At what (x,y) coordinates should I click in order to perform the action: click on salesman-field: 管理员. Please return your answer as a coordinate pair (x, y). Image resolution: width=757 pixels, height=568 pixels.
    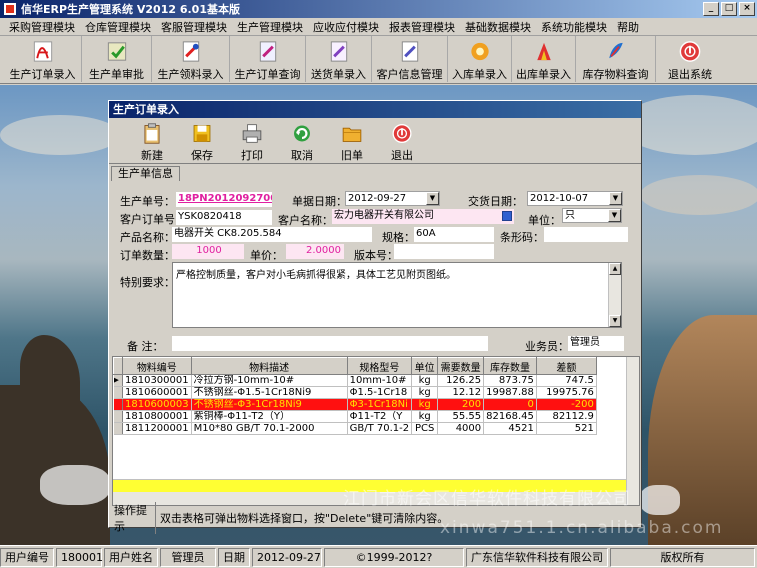
    Looking at the image, I should click on (596, 343).